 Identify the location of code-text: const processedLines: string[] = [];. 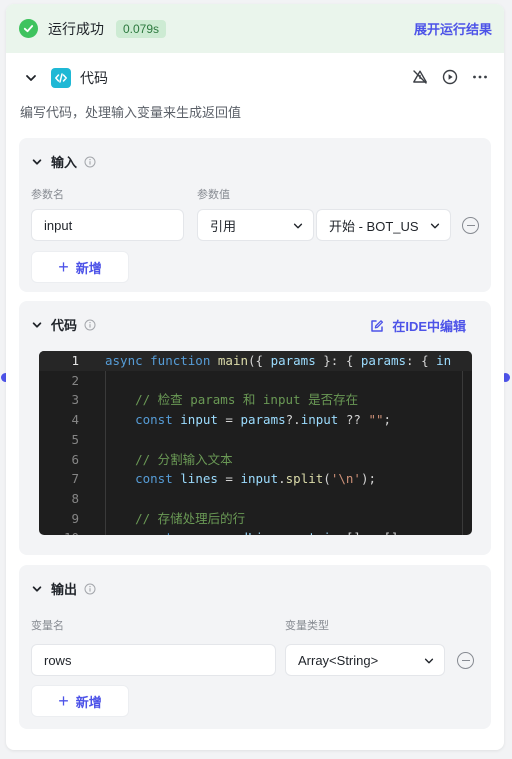
(255, 531).